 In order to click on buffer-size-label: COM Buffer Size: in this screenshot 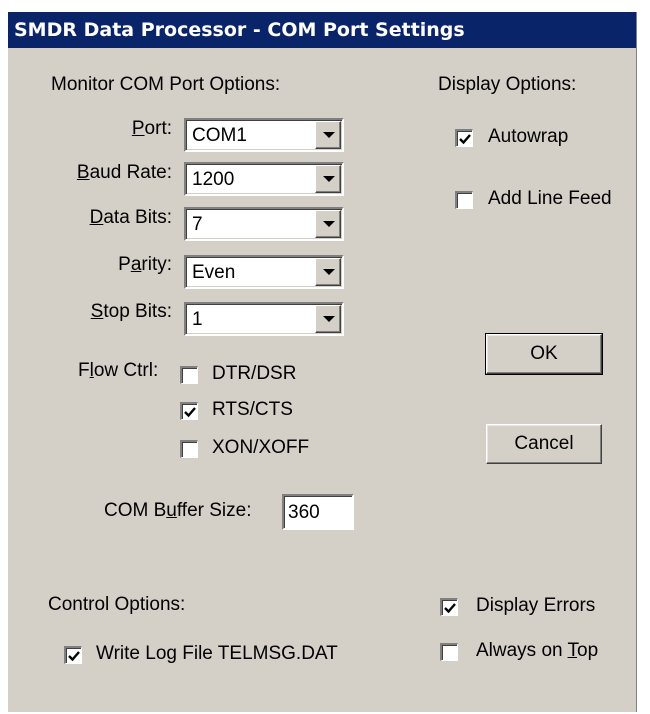, I will do `click(178, 510)`.